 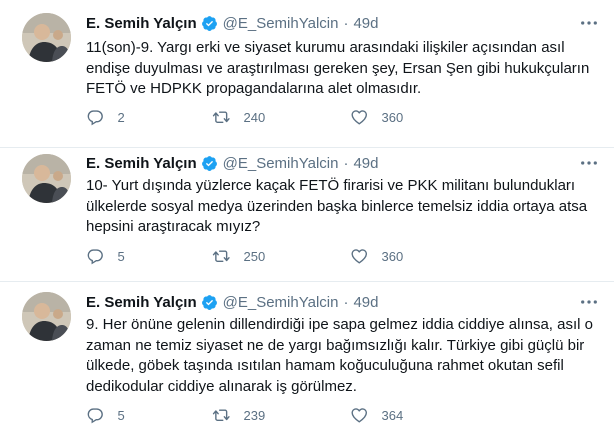 I want to click on retweet-count: 250, so click(x=254, y=256).